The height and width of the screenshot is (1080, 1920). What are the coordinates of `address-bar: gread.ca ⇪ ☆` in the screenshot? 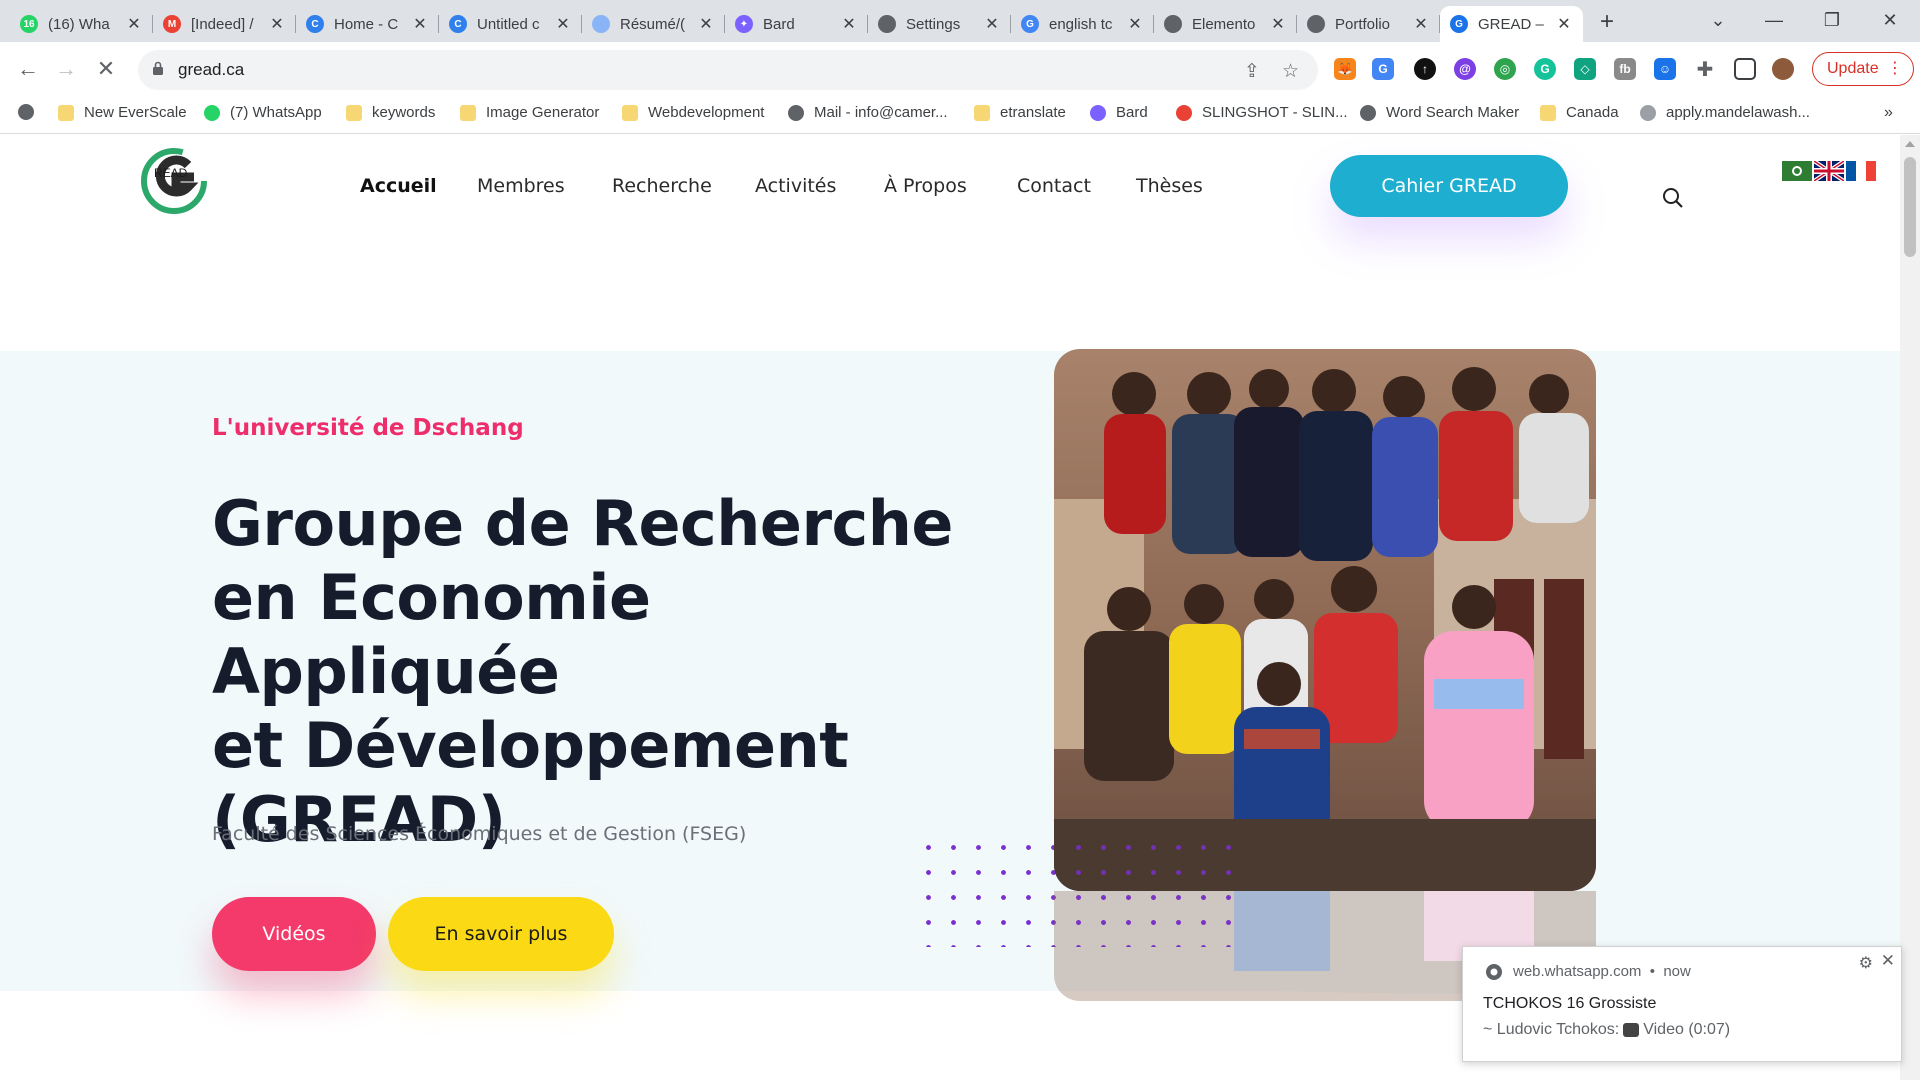 It's located at (728, 70).